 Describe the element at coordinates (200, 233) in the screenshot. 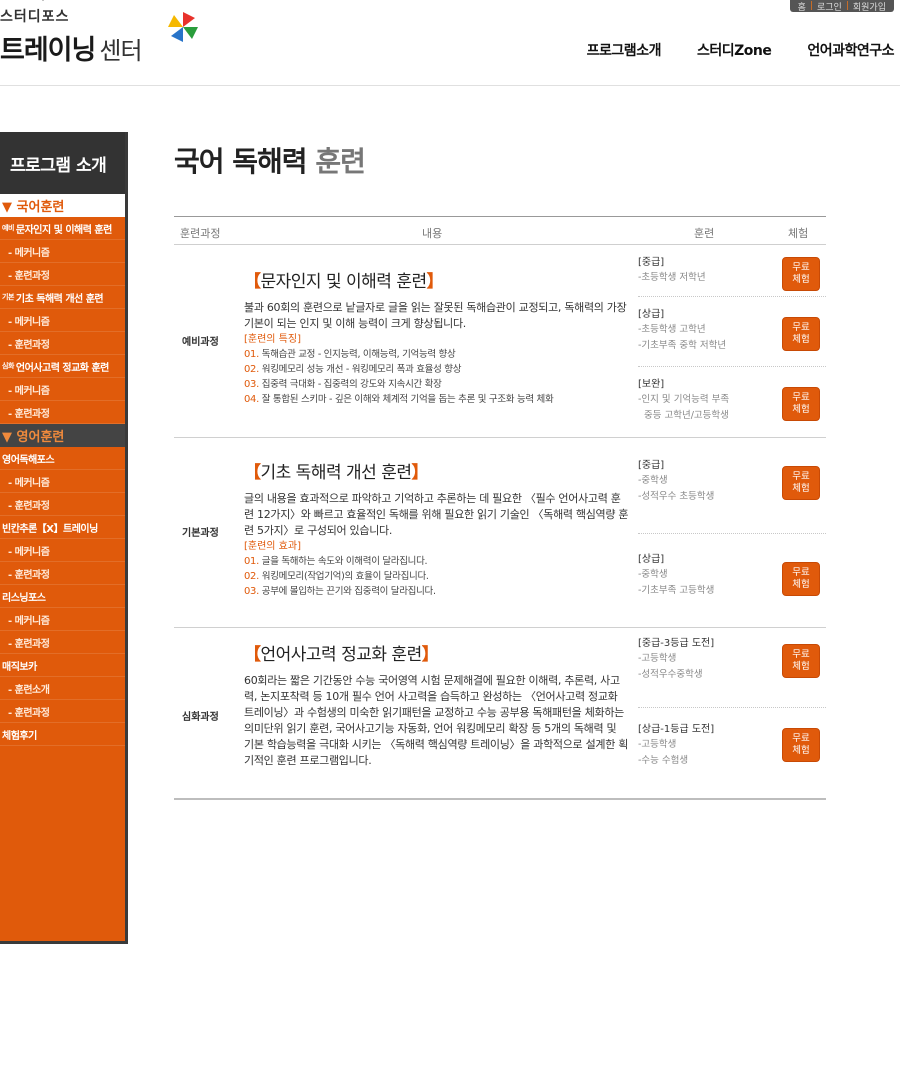

I see `col-course: 훈련과정` at that location.